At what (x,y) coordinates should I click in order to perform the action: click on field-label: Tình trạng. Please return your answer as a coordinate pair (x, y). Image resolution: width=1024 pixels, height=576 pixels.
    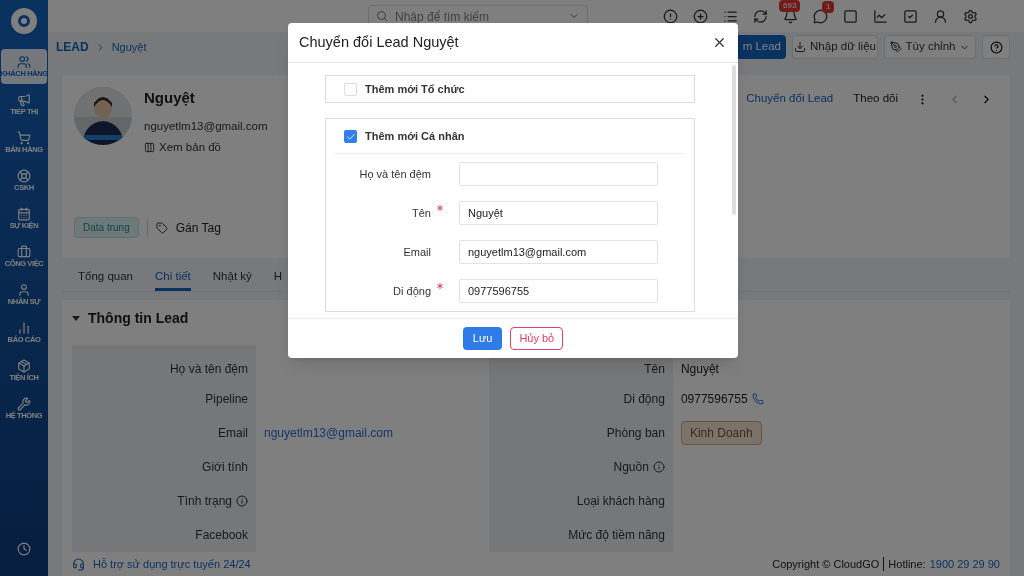
    Looking at the image, I should click on (204, 501).